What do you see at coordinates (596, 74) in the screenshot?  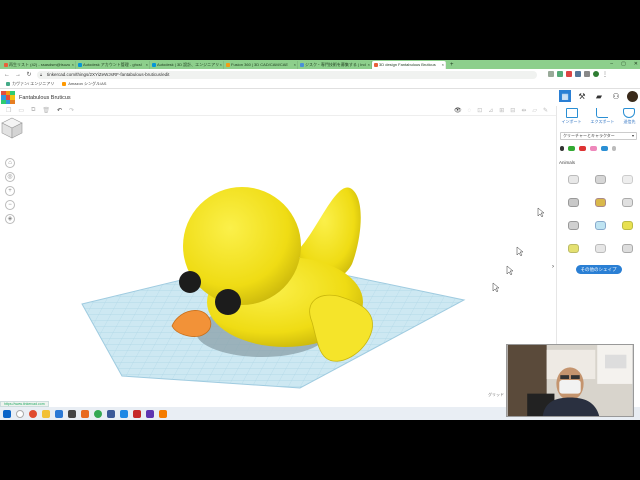 I see `profile-avatar` at bounding box center [596, 74].